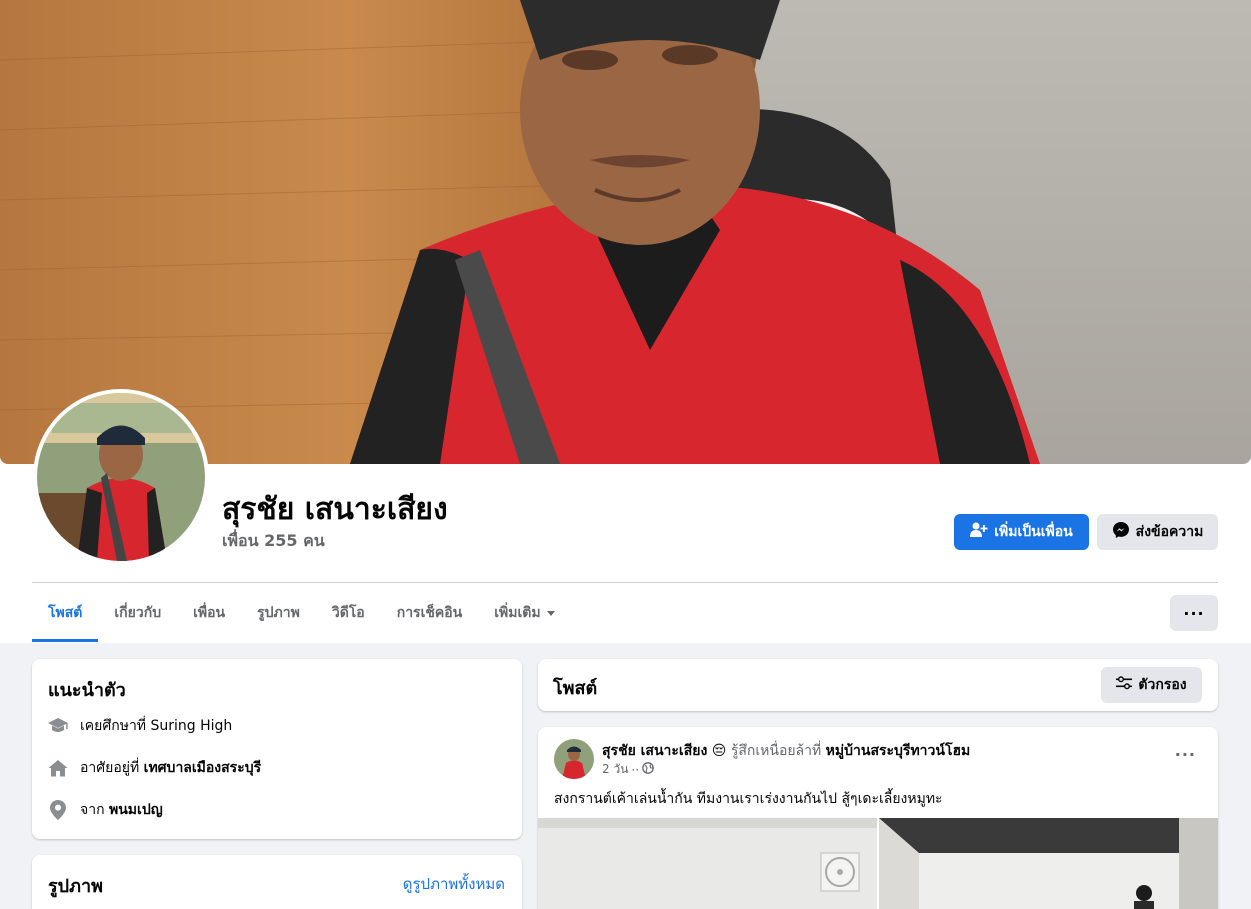 This screenshot has width=1251, height=909. What do you see at coordinates (430, 613) in the screenshot?
I see `tab-checkins: การเช็คอิน` at bounding box center [430, 613].